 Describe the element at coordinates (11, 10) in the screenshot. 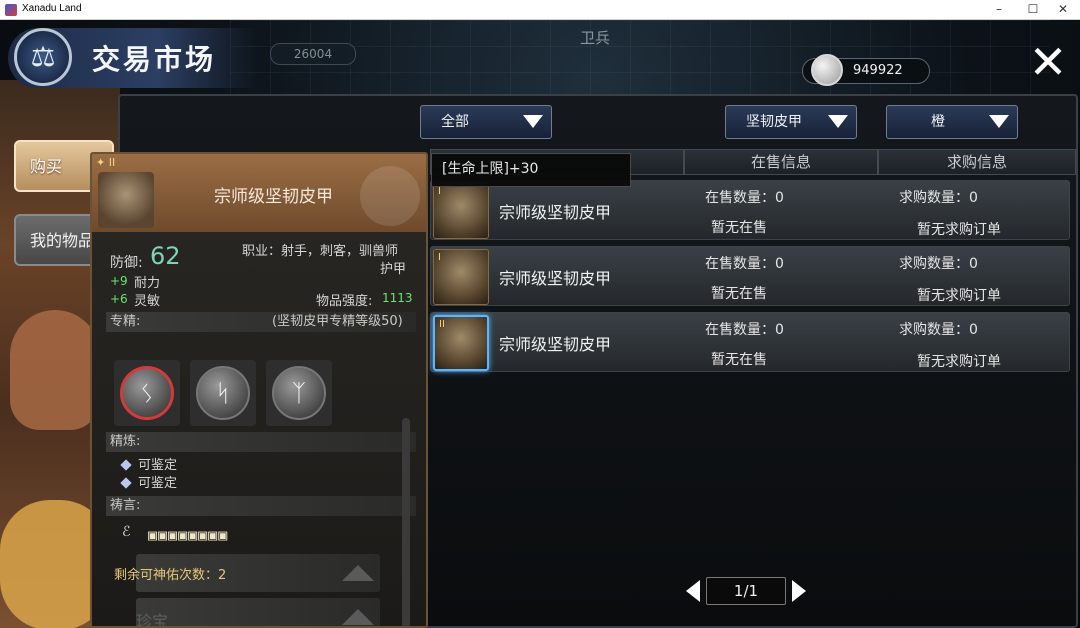

I see `app-icon` at that location.